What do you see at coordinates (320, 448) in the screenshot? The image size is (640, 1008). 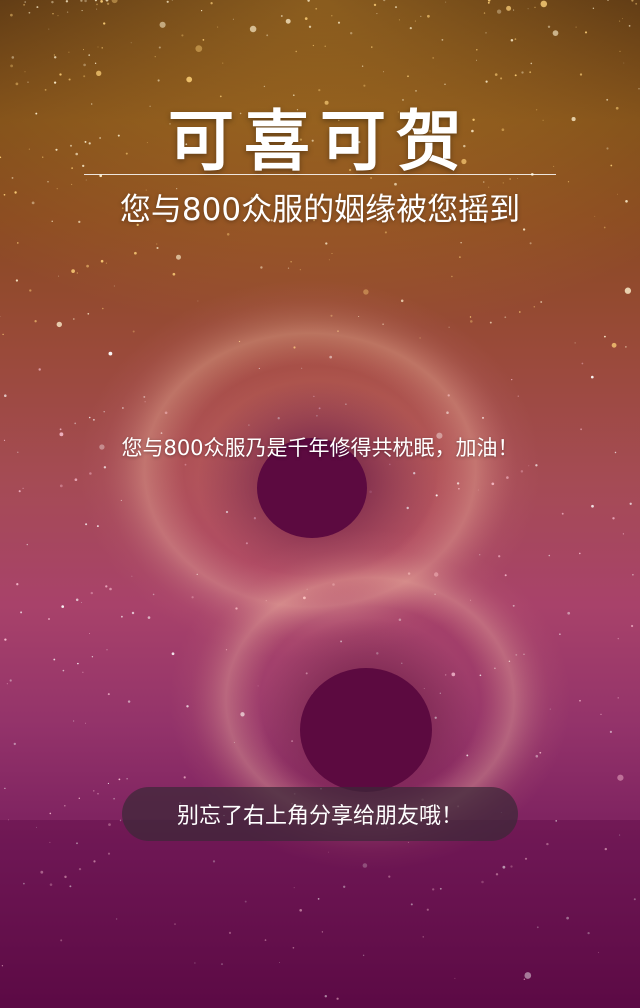 I see `result-message: 您与800众服乃是千年修得共枕眠，加油！` at bounding box center [320, 448].